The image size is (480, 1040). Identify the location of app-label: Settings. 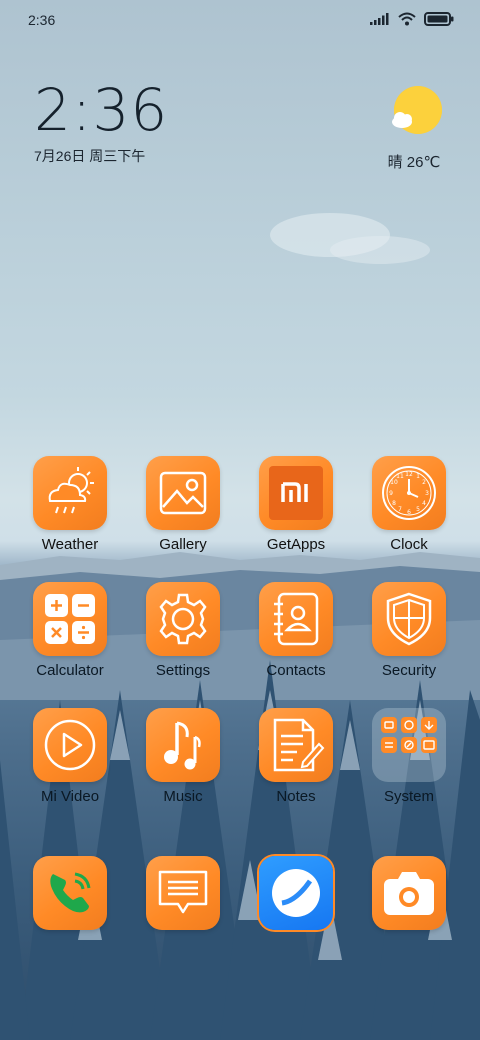
(183, 670).